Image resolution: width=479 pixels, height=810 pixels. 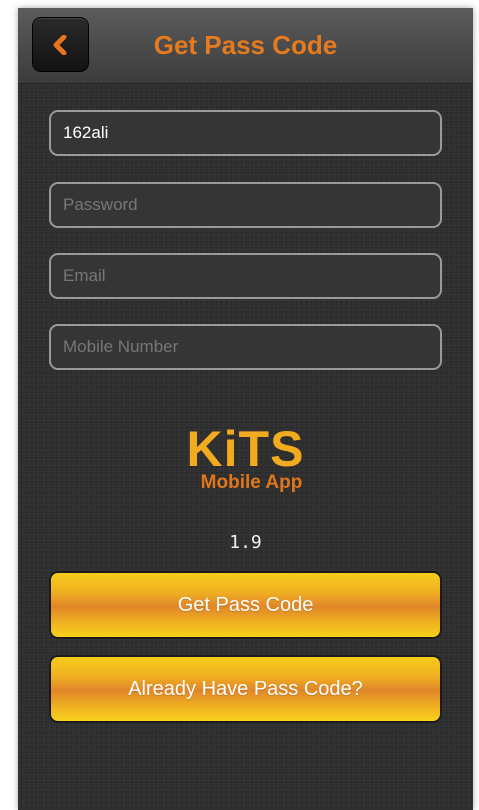 I want to click on username-field, so click(x=245, y=133).